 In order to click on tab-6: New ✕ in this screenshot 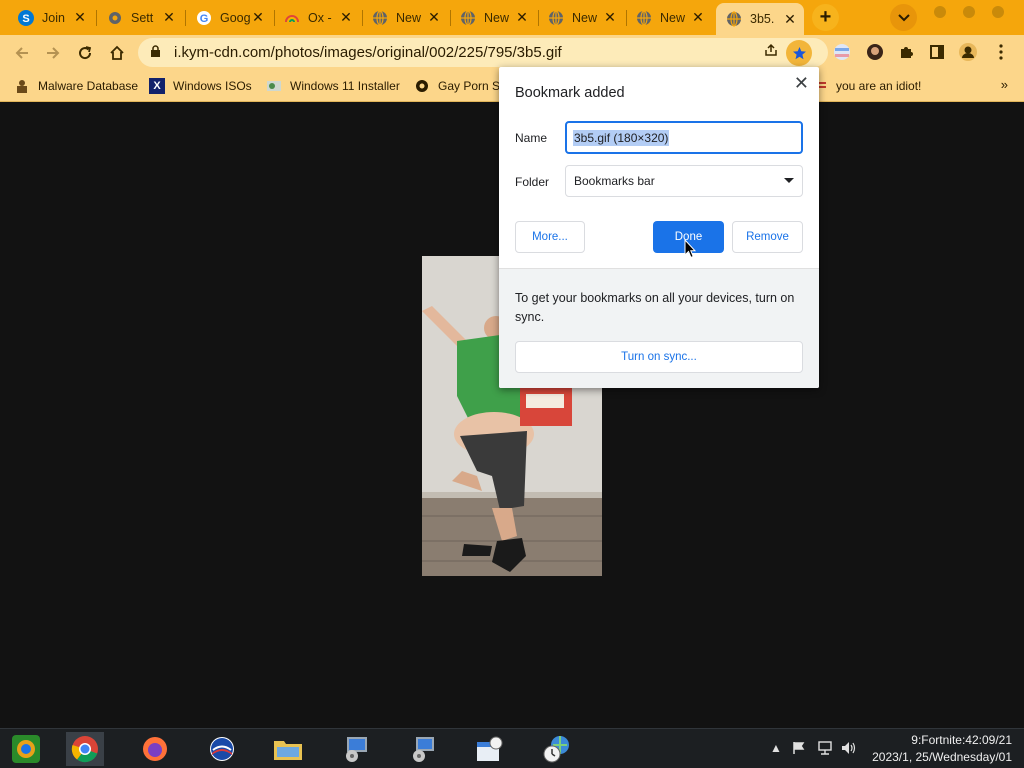, I will do `click(493, 17)`.